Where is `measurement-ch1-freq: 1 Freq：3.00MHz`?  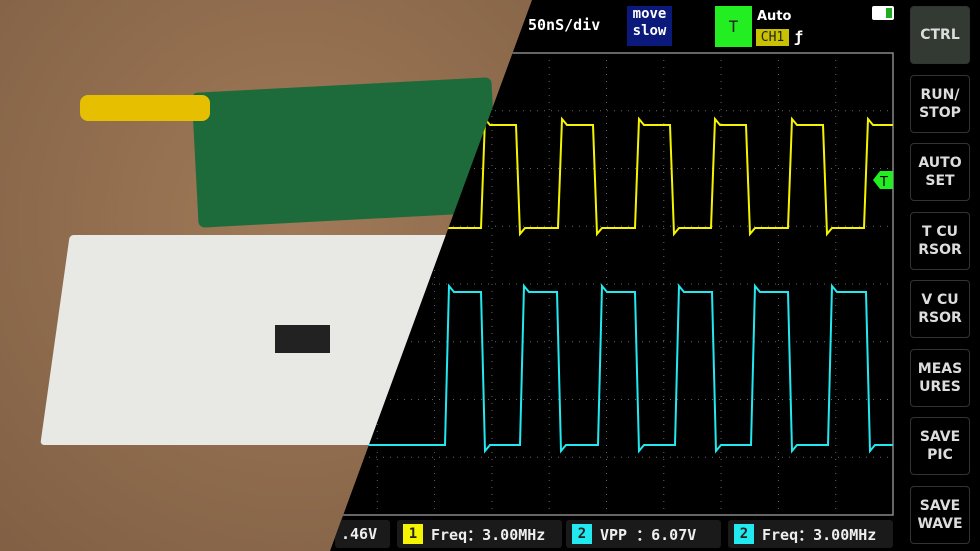 measurement-ch1-freq: 1 Freq：3.00MHz is located at coordinates (479, 534).